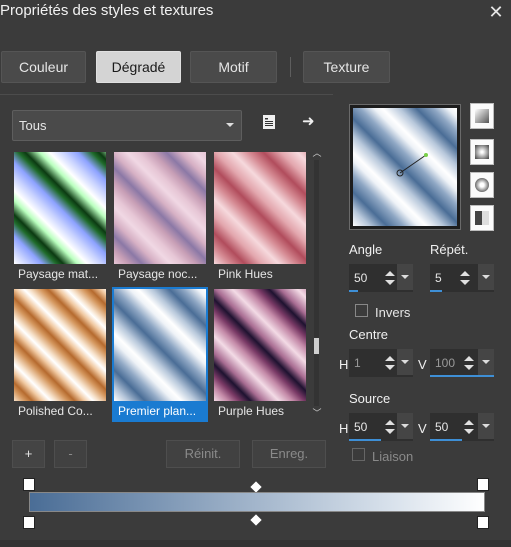  I want to click on scroll-up-icon: ︿, so click(317, 153).